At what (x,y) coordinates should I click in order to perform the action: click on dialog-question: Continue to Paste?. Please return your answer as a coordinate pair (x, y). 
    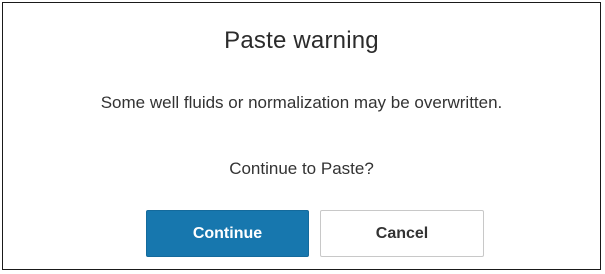
    Looking at the image, I should click on (301, 168).